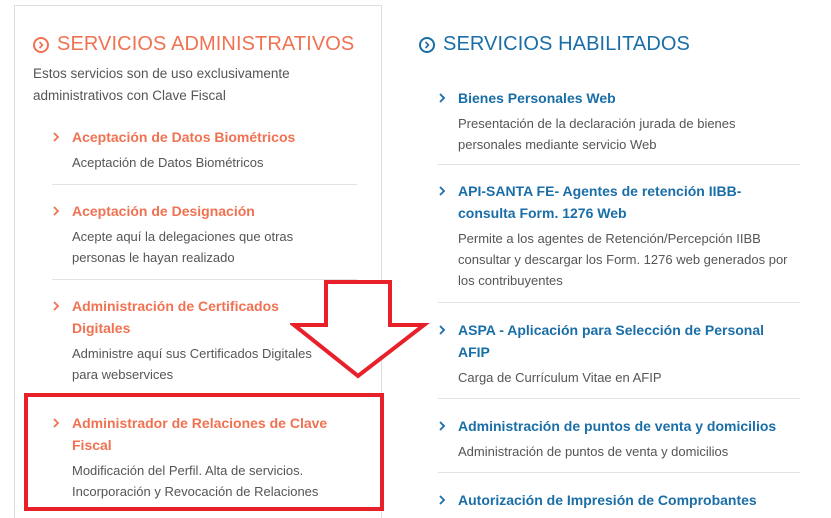  What do you see at coordinates (212, 137) in the screenshot?
I see `service-item-title: Aceptación de Datos Biométricos` at bounding box center [212, 137].